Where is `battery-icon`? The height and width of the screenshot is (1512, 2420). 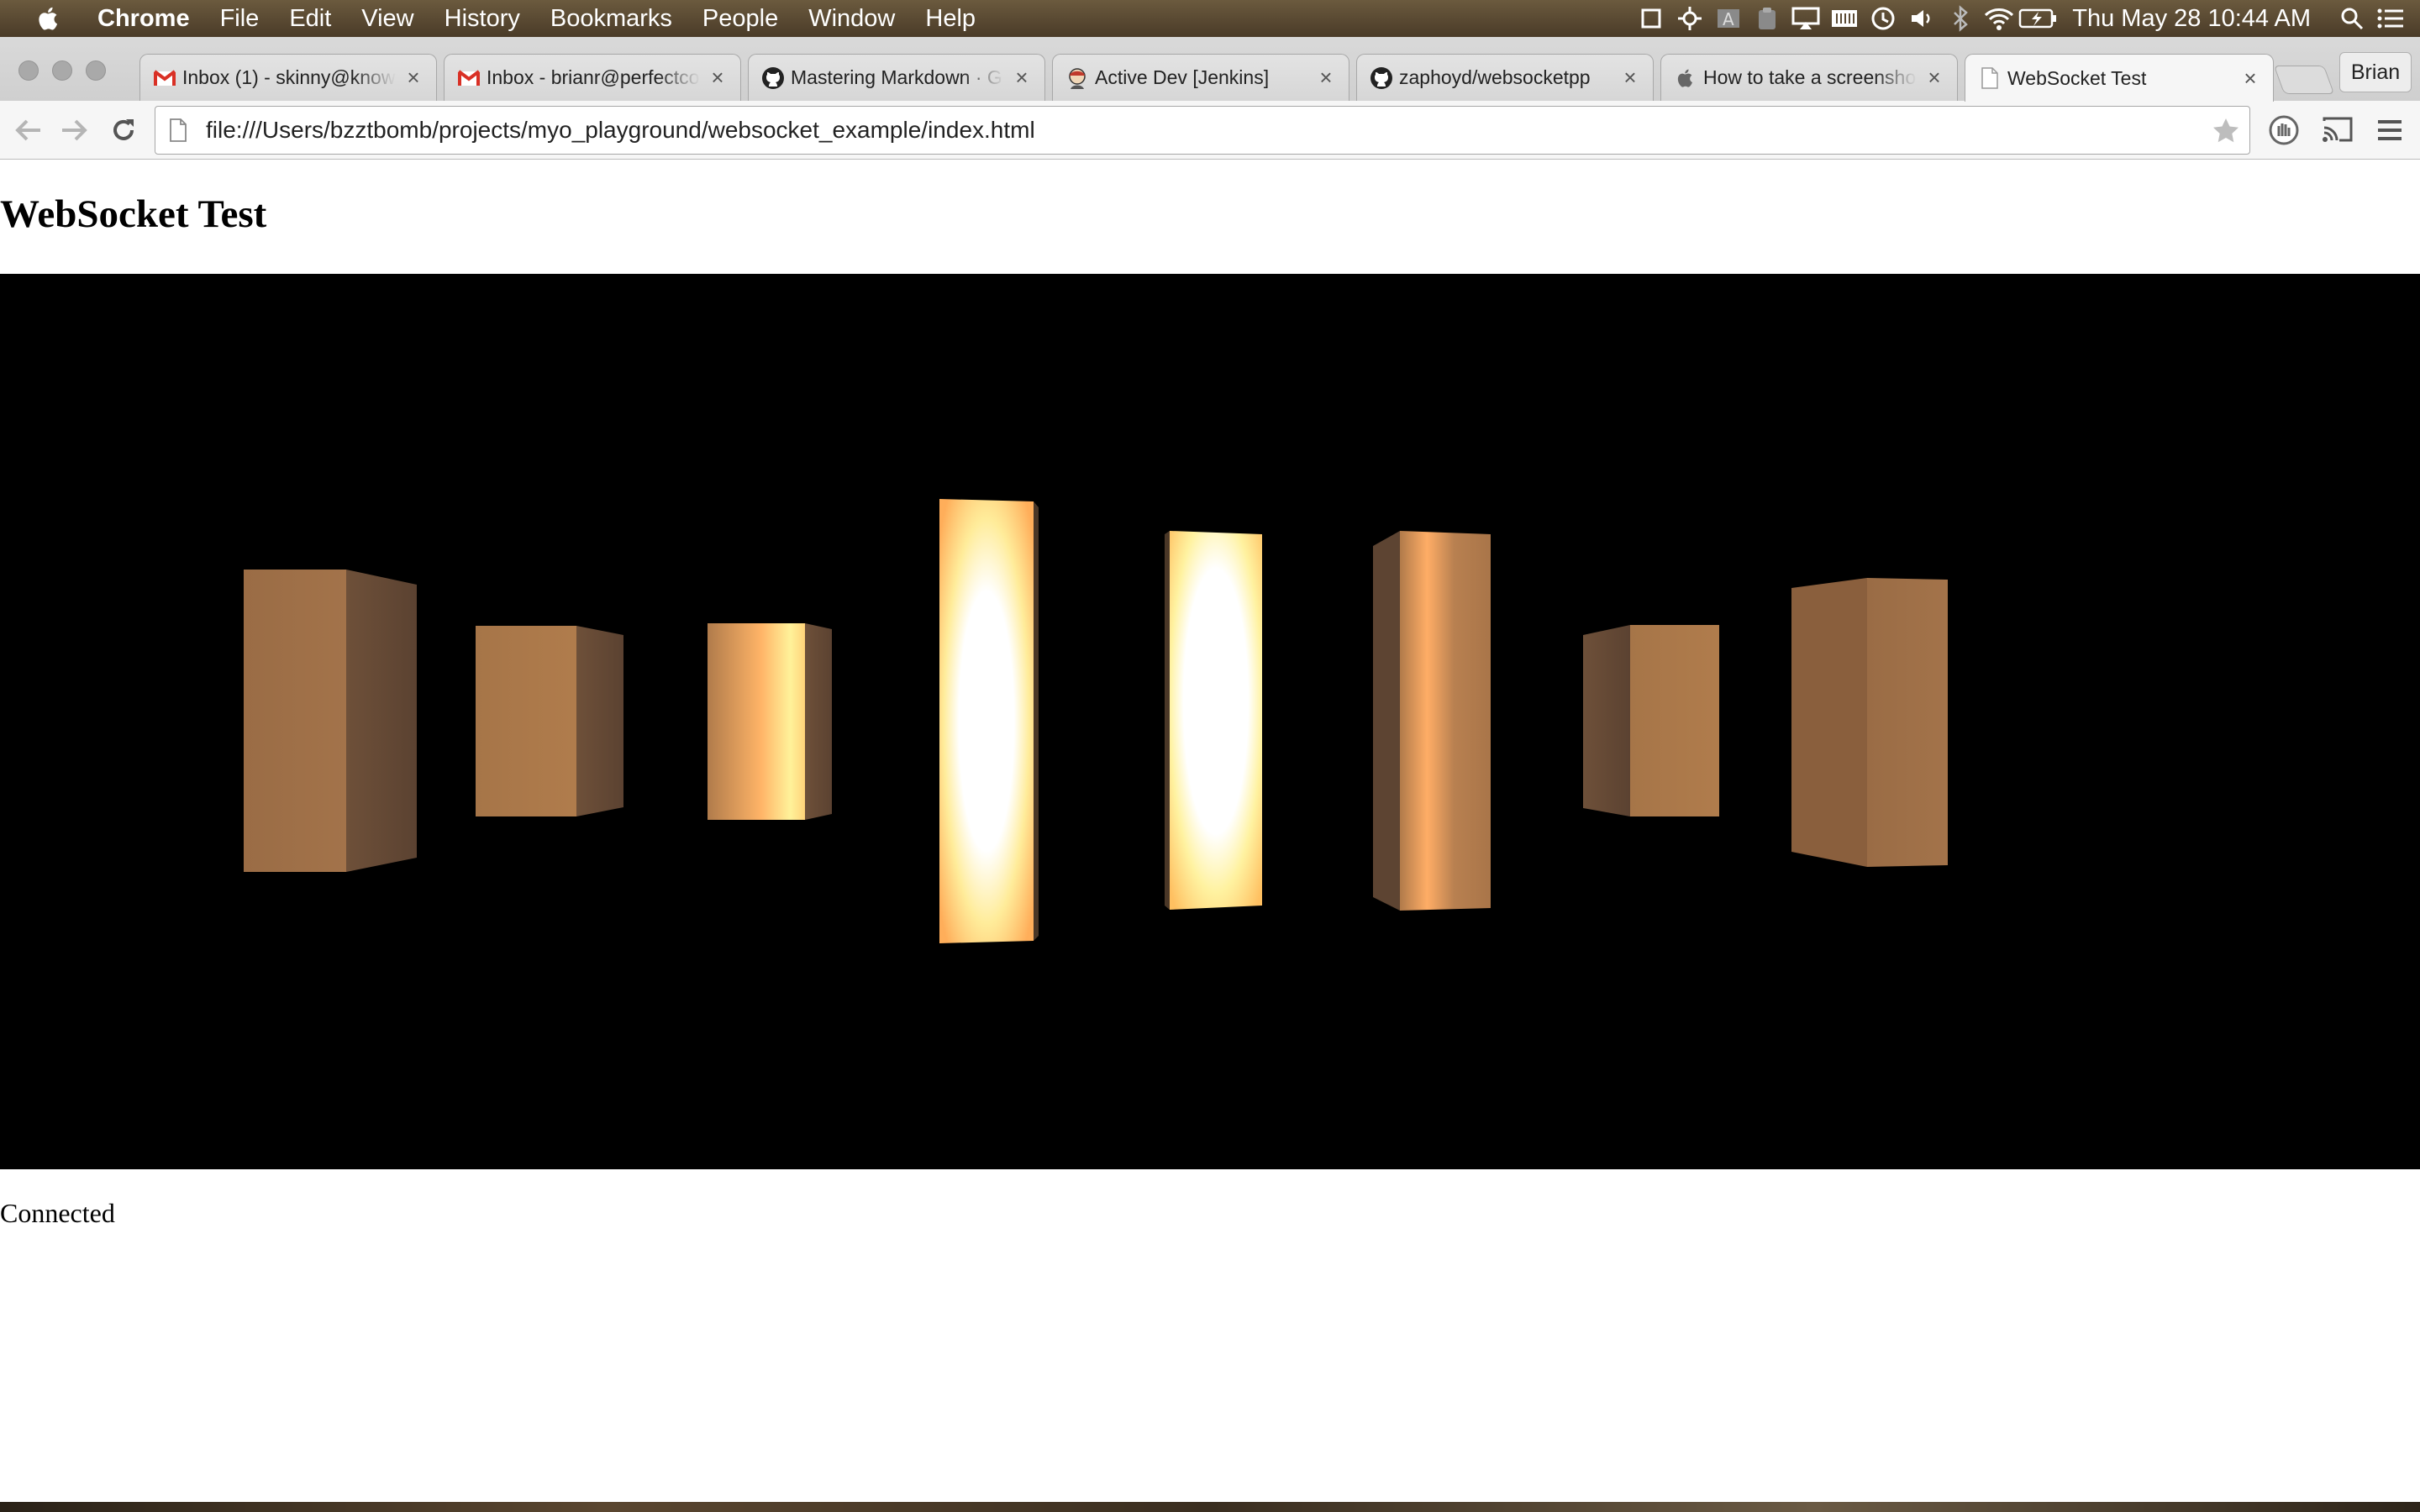 battery-icon is located at coordinates (2038, 18).